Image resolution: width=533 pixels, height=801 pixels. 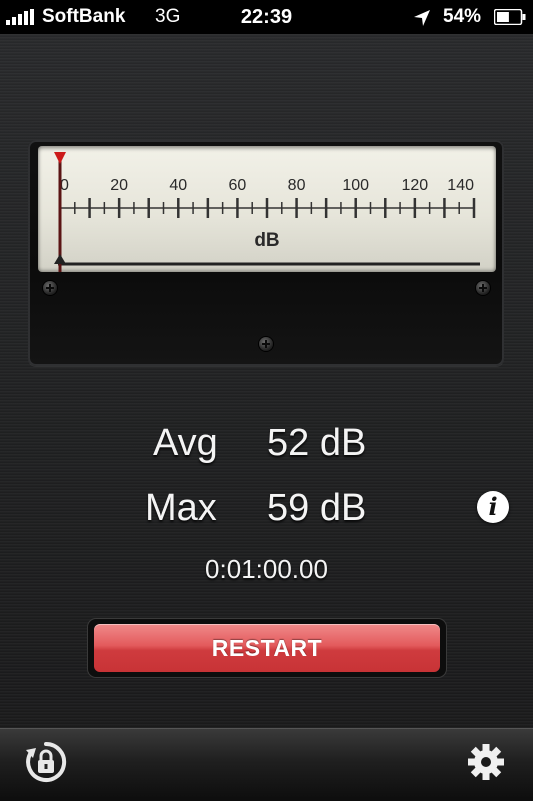 What do you see at coordinates (266, 17) in the screenshot?
I see `status-bar: SoftBank 3G 22:39 54%` at bounding box center [266, 17].